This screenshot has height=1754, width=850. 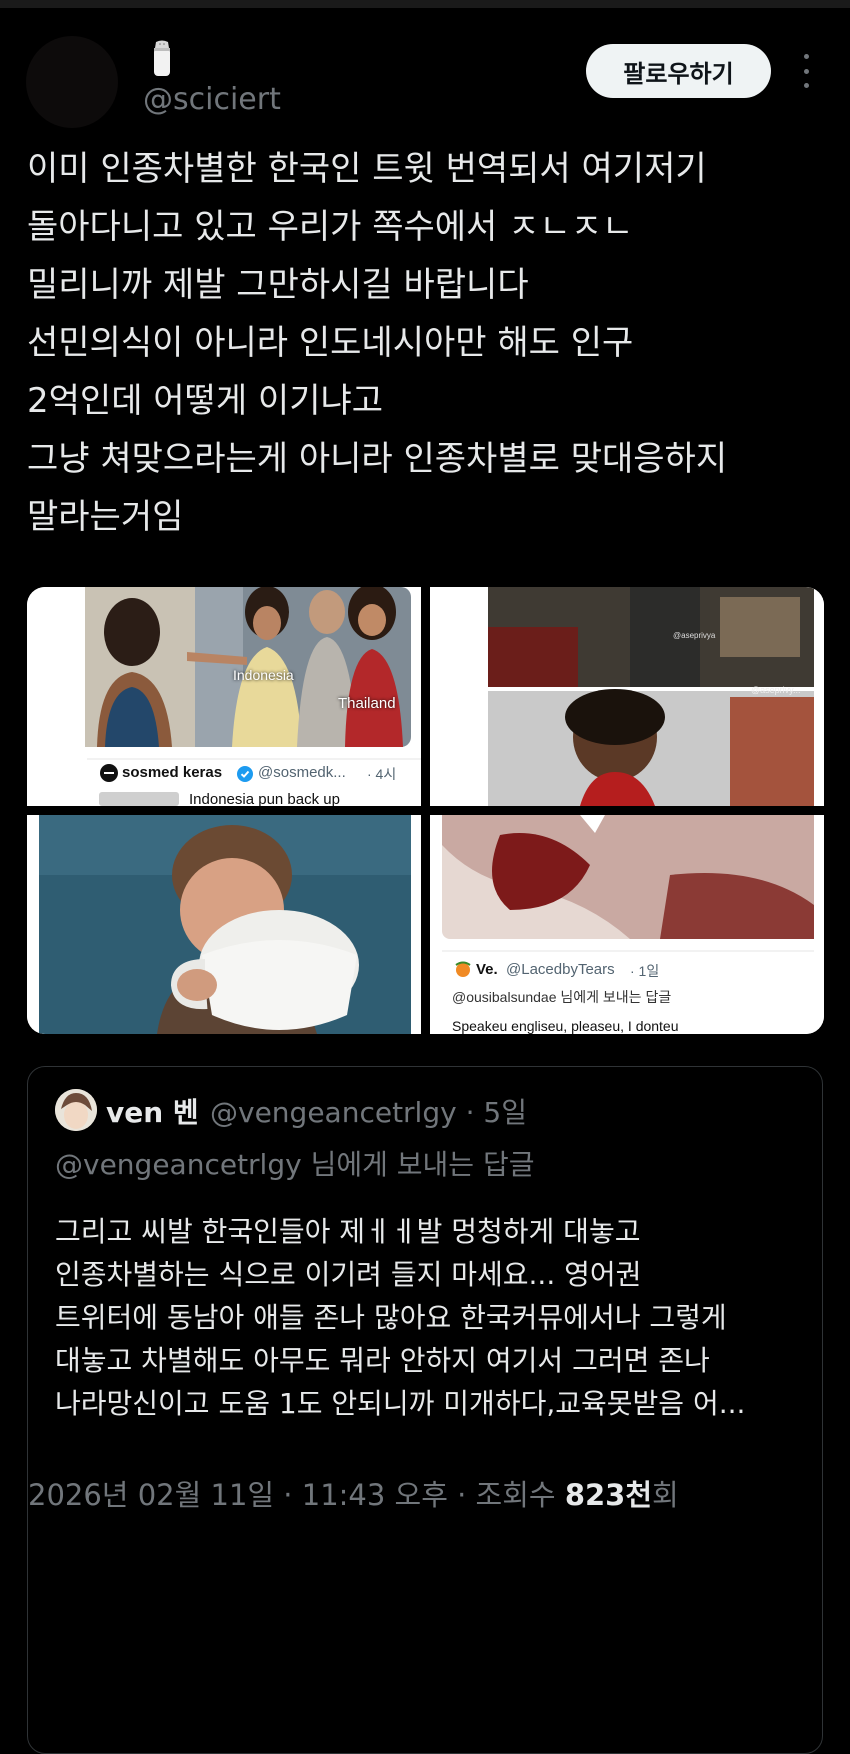 I want to click on embedded-time: · 4시, so click(x=382, y=774).